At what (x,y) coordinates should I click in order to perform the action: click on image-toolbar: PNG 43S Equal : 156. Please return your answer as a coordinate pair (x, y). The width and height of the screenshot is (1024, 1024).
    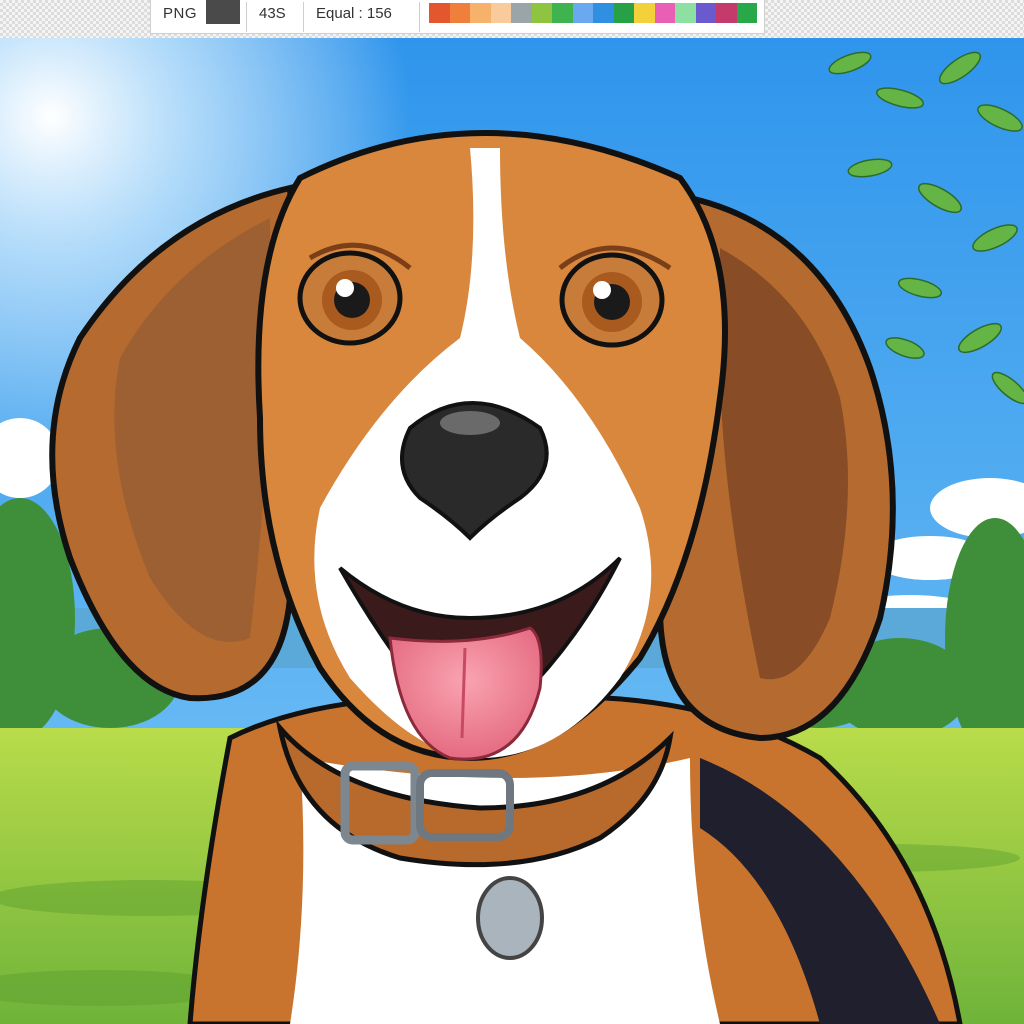
    Looking at the image, I should click on (457, 17).